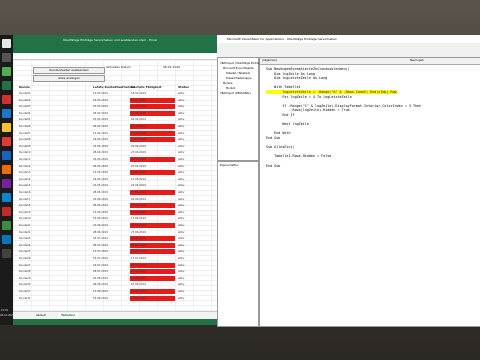 Image resolution: width=480 pixels, height=360 pixels. What do you see at coordinates (417, 60) in the screenshot?
I see `procedure-dropdown: NeuUngeb` at bounding box center [417, 60].